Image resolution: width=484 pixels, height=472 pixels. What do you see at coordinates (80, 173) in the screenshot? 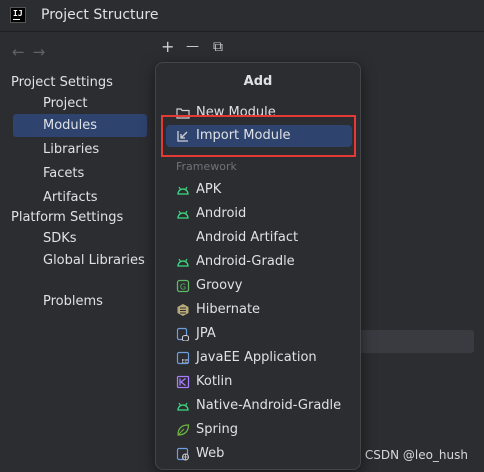
I see `sidebar-item-facets: Facets` at bounding box center [80, 173].